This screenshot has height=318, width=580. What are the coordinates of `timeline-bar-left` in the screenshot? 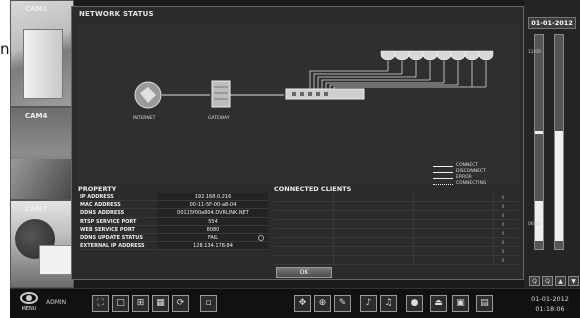 It's located at (539, 142).